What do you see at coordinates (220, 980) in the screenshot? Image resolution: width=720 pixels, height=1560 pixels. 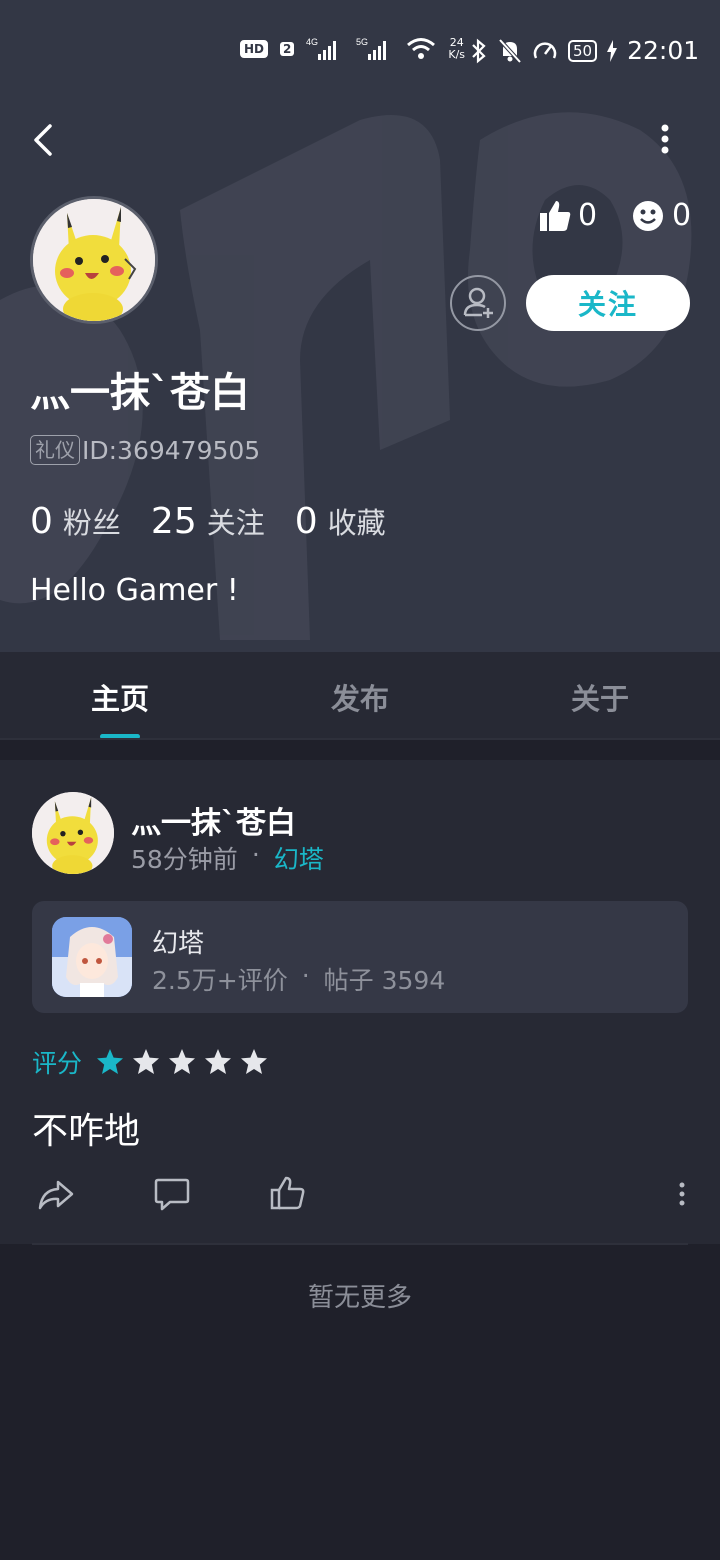 I see `game-reviews: 2.5万+评价` at bounding box center [220, 980].